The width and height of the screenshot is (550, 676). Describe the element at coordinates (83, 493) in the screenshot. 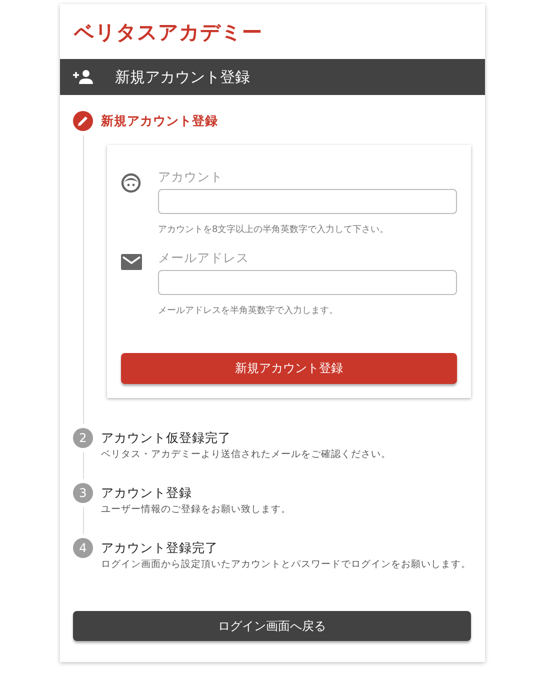

I see `step-number: 3` at that location.